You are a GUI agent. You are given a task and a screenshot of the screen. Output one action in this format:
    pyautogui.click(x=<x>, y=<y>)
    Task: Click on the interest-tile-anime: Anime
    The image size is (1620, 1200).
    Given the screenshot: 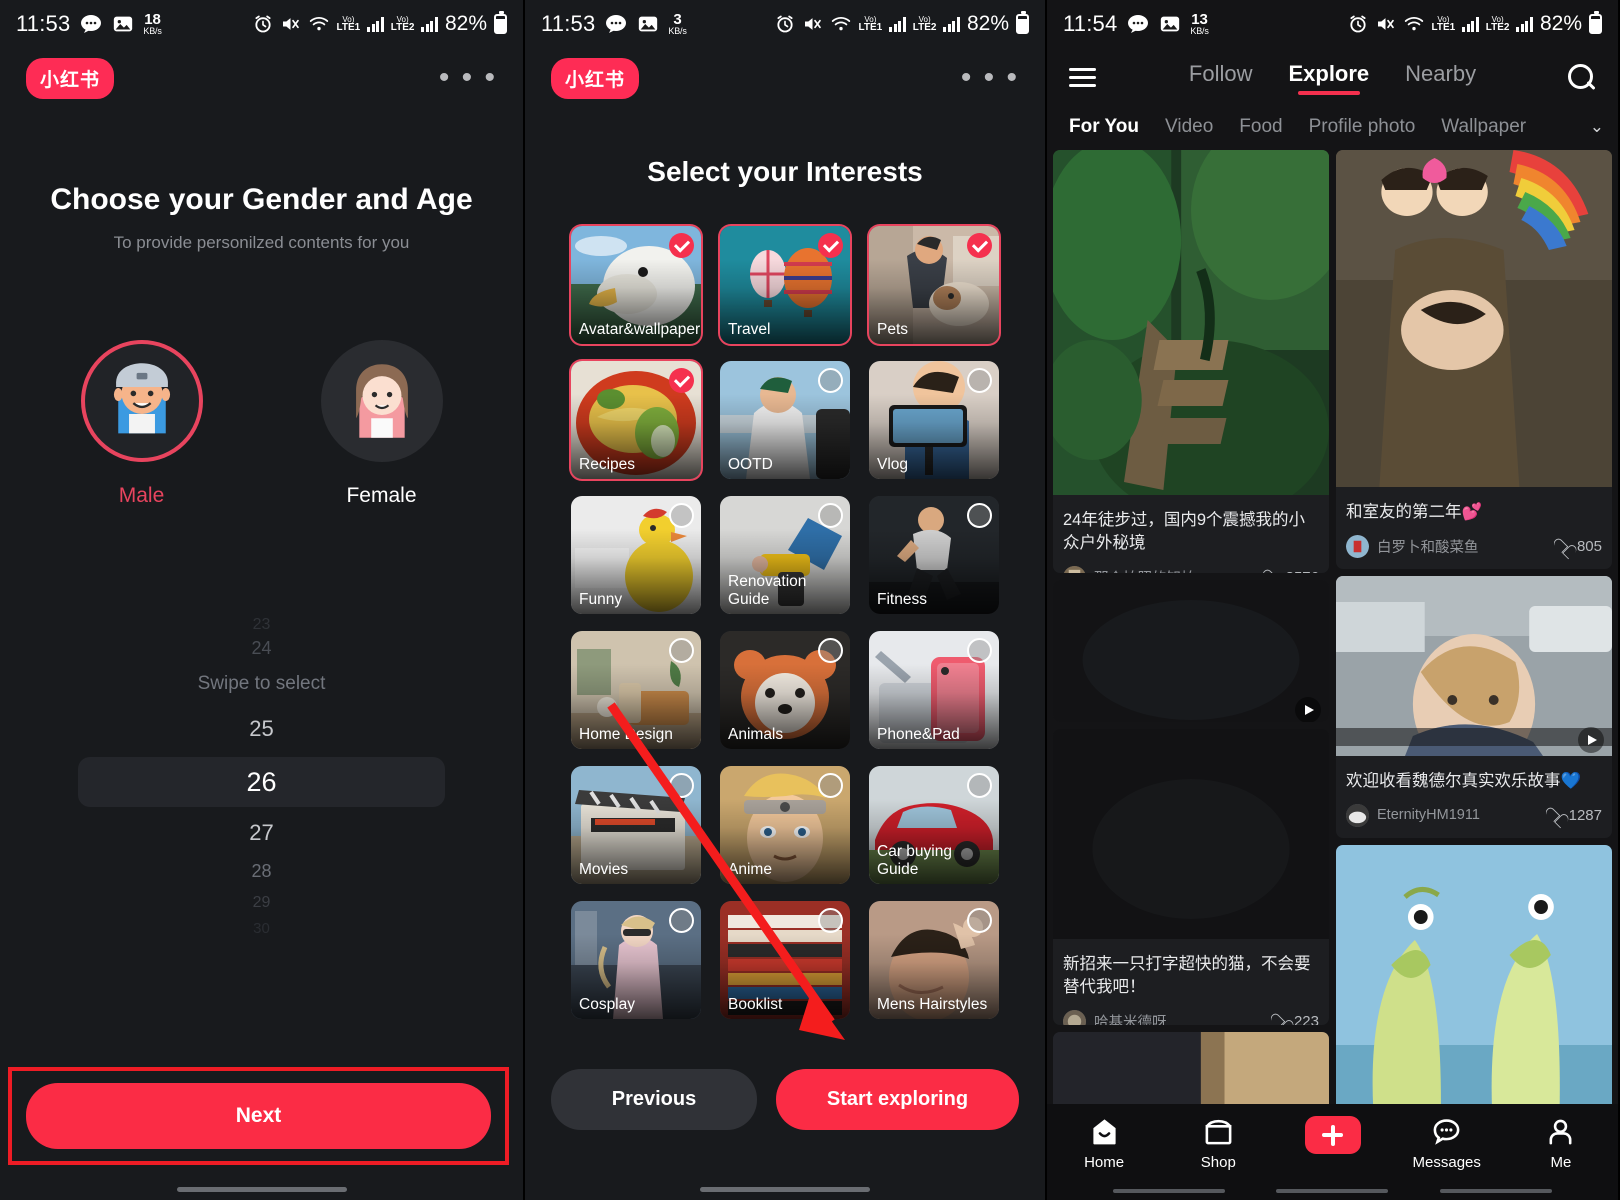 What is the action you would take?
    pyautogui.click(x=785, y=825)
    